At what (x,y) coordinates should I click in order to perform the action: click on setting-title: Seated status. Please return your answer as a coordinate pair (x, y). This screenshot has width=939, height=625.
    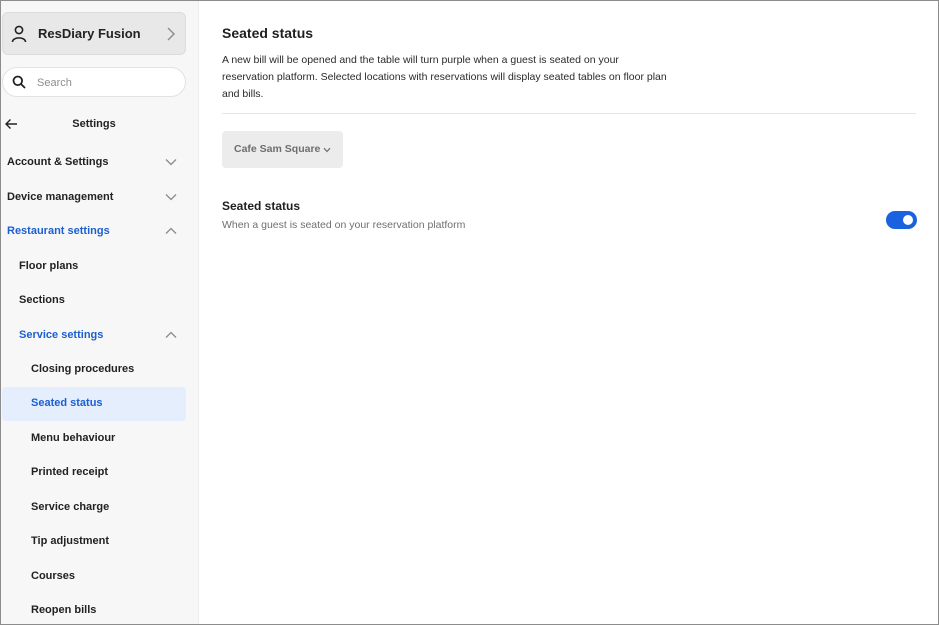
    Looking at the image, I should click on (261, 206).